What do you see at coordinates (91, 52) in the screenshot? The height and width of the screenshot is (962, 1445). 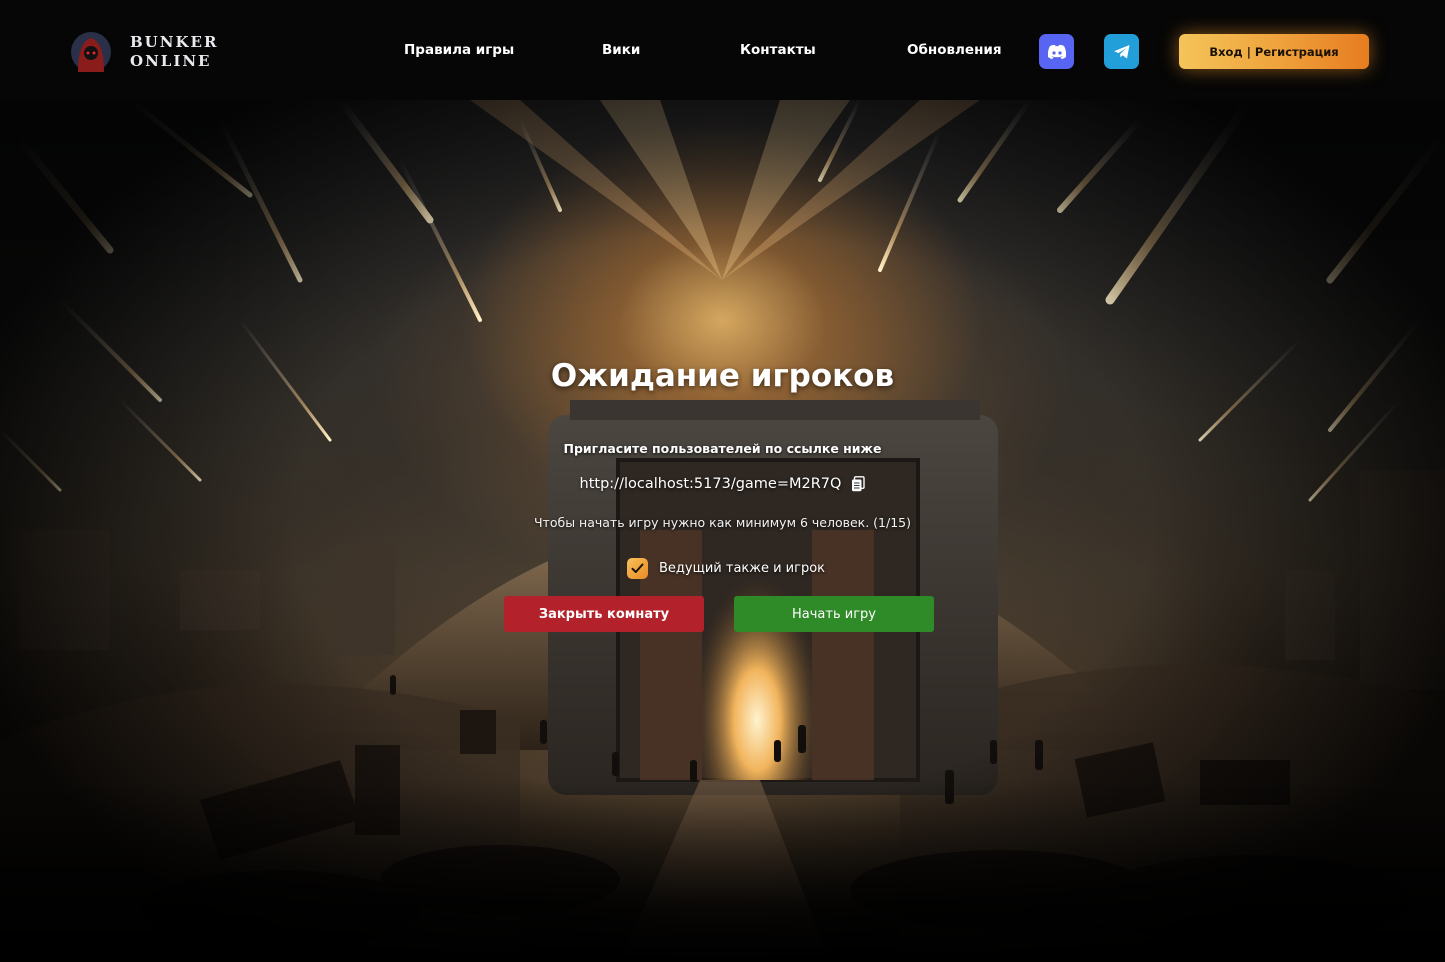 I see `hooded-figure-logo-icon` at bounding box center [91, 52].